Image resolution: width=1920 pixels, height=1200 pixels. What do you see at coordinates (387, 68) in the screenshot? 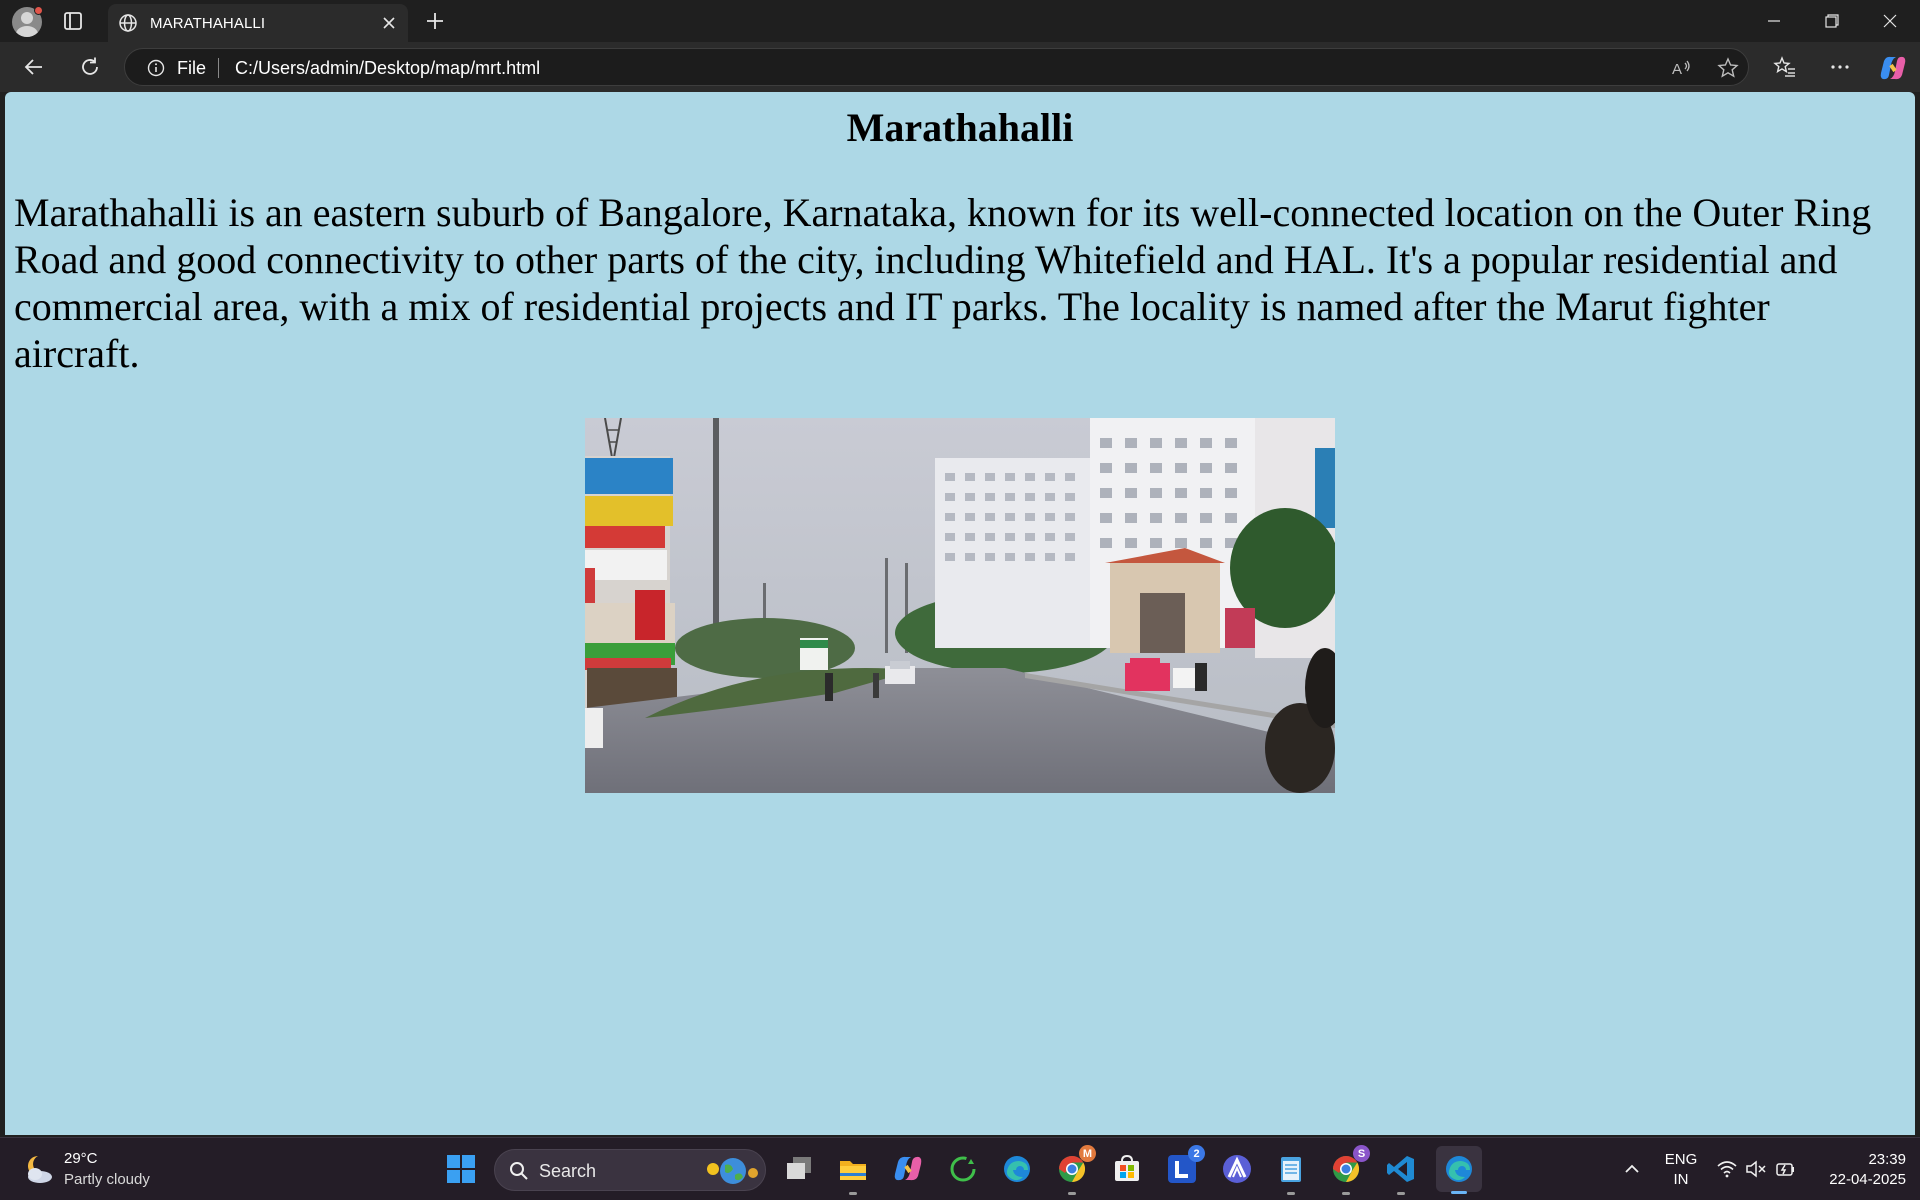
I see `address-url: C:/Users/admin/Desktop/map/mrt.html` at bounding box center [387, 68].